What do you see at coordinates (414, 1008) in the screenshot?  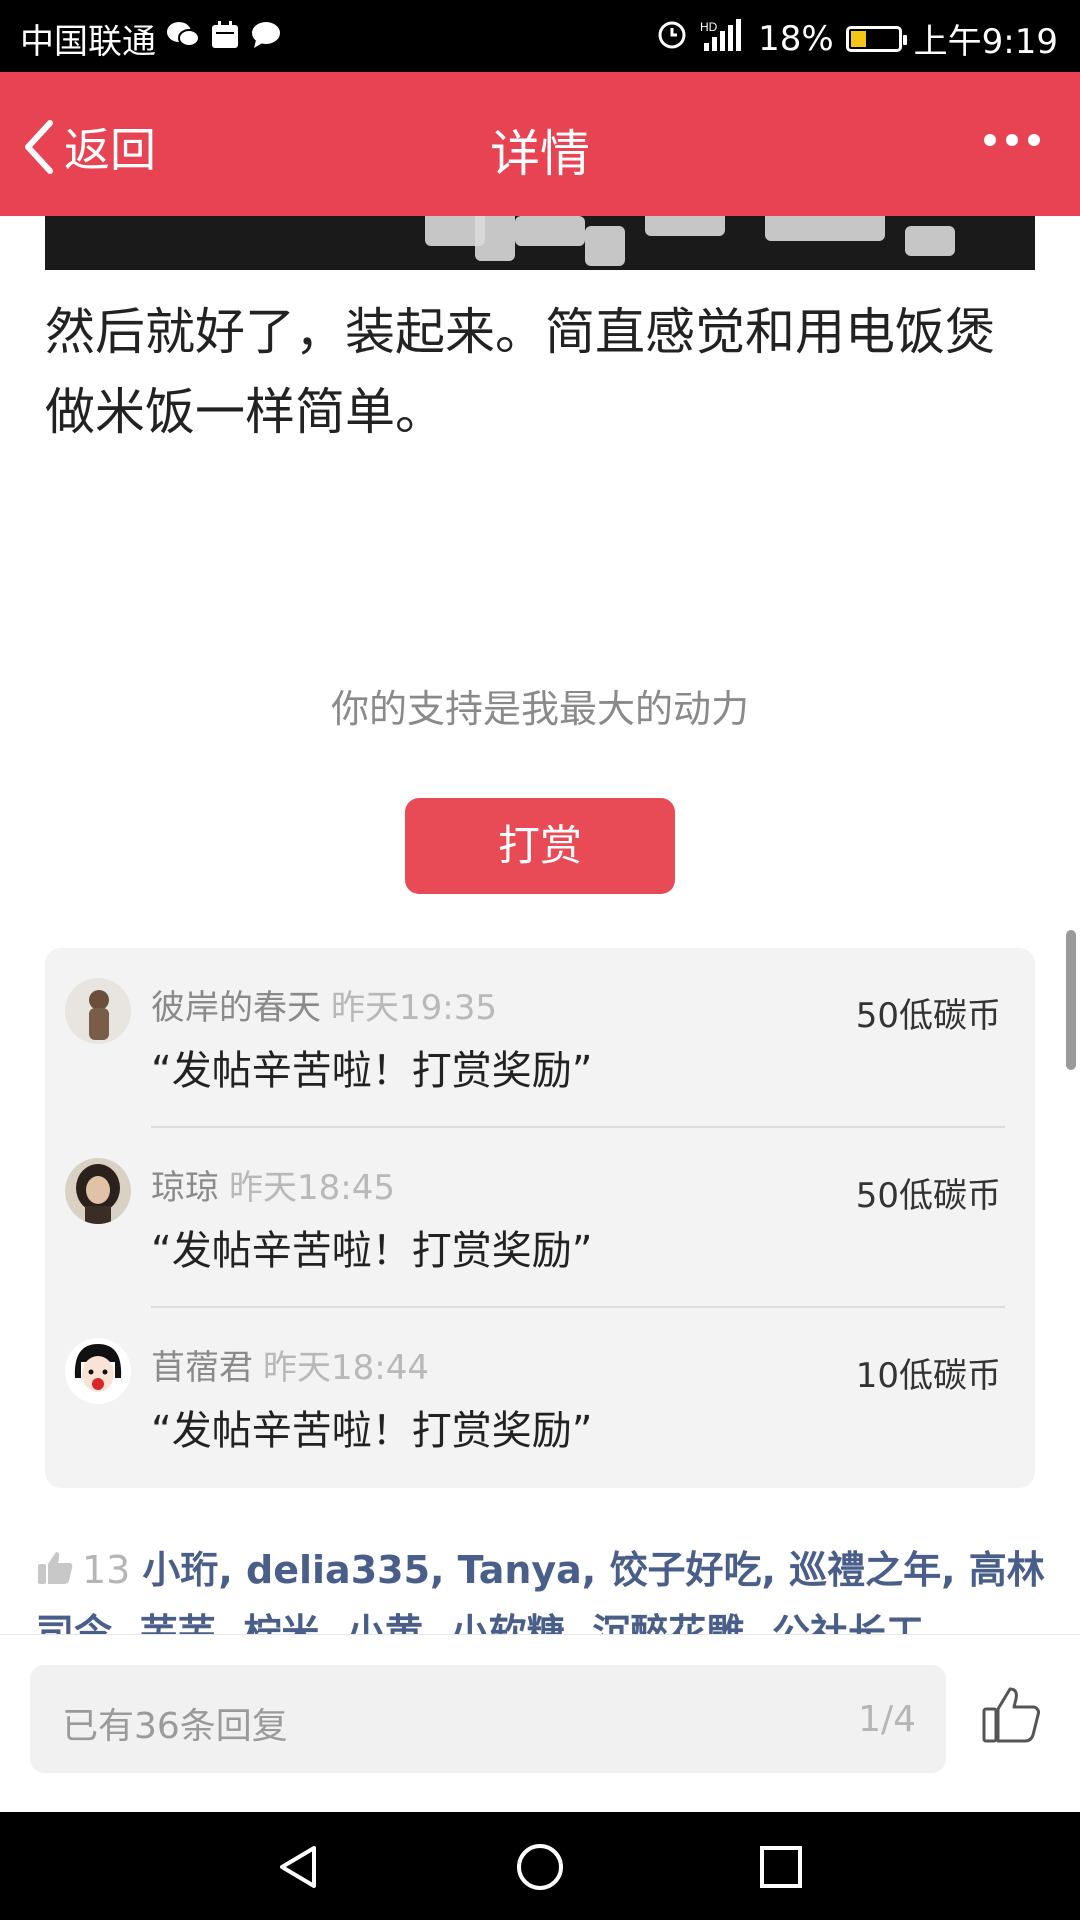 I see `reward-time: 昨天19:35` at bounding box center [414, 1008].